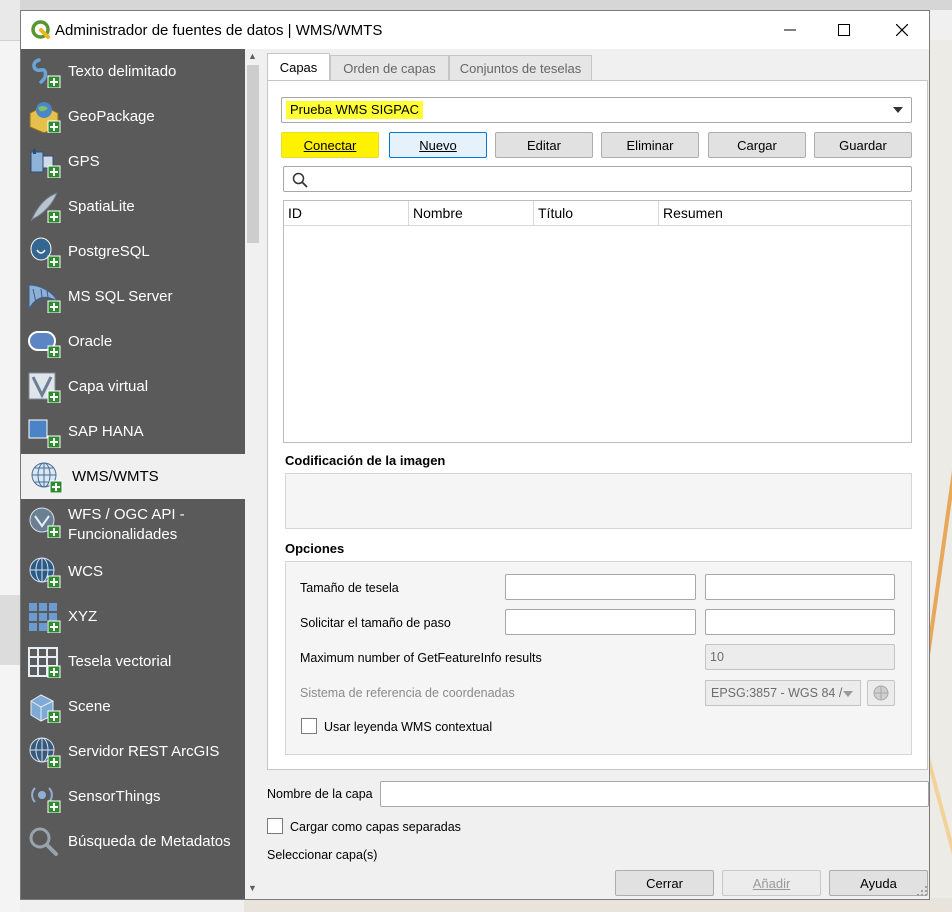 The image size is (952, 912). What do you see at coordinates (46, 800) in the screenshot?
I see `sensorthings-icon` at bounding box center [46, 800].